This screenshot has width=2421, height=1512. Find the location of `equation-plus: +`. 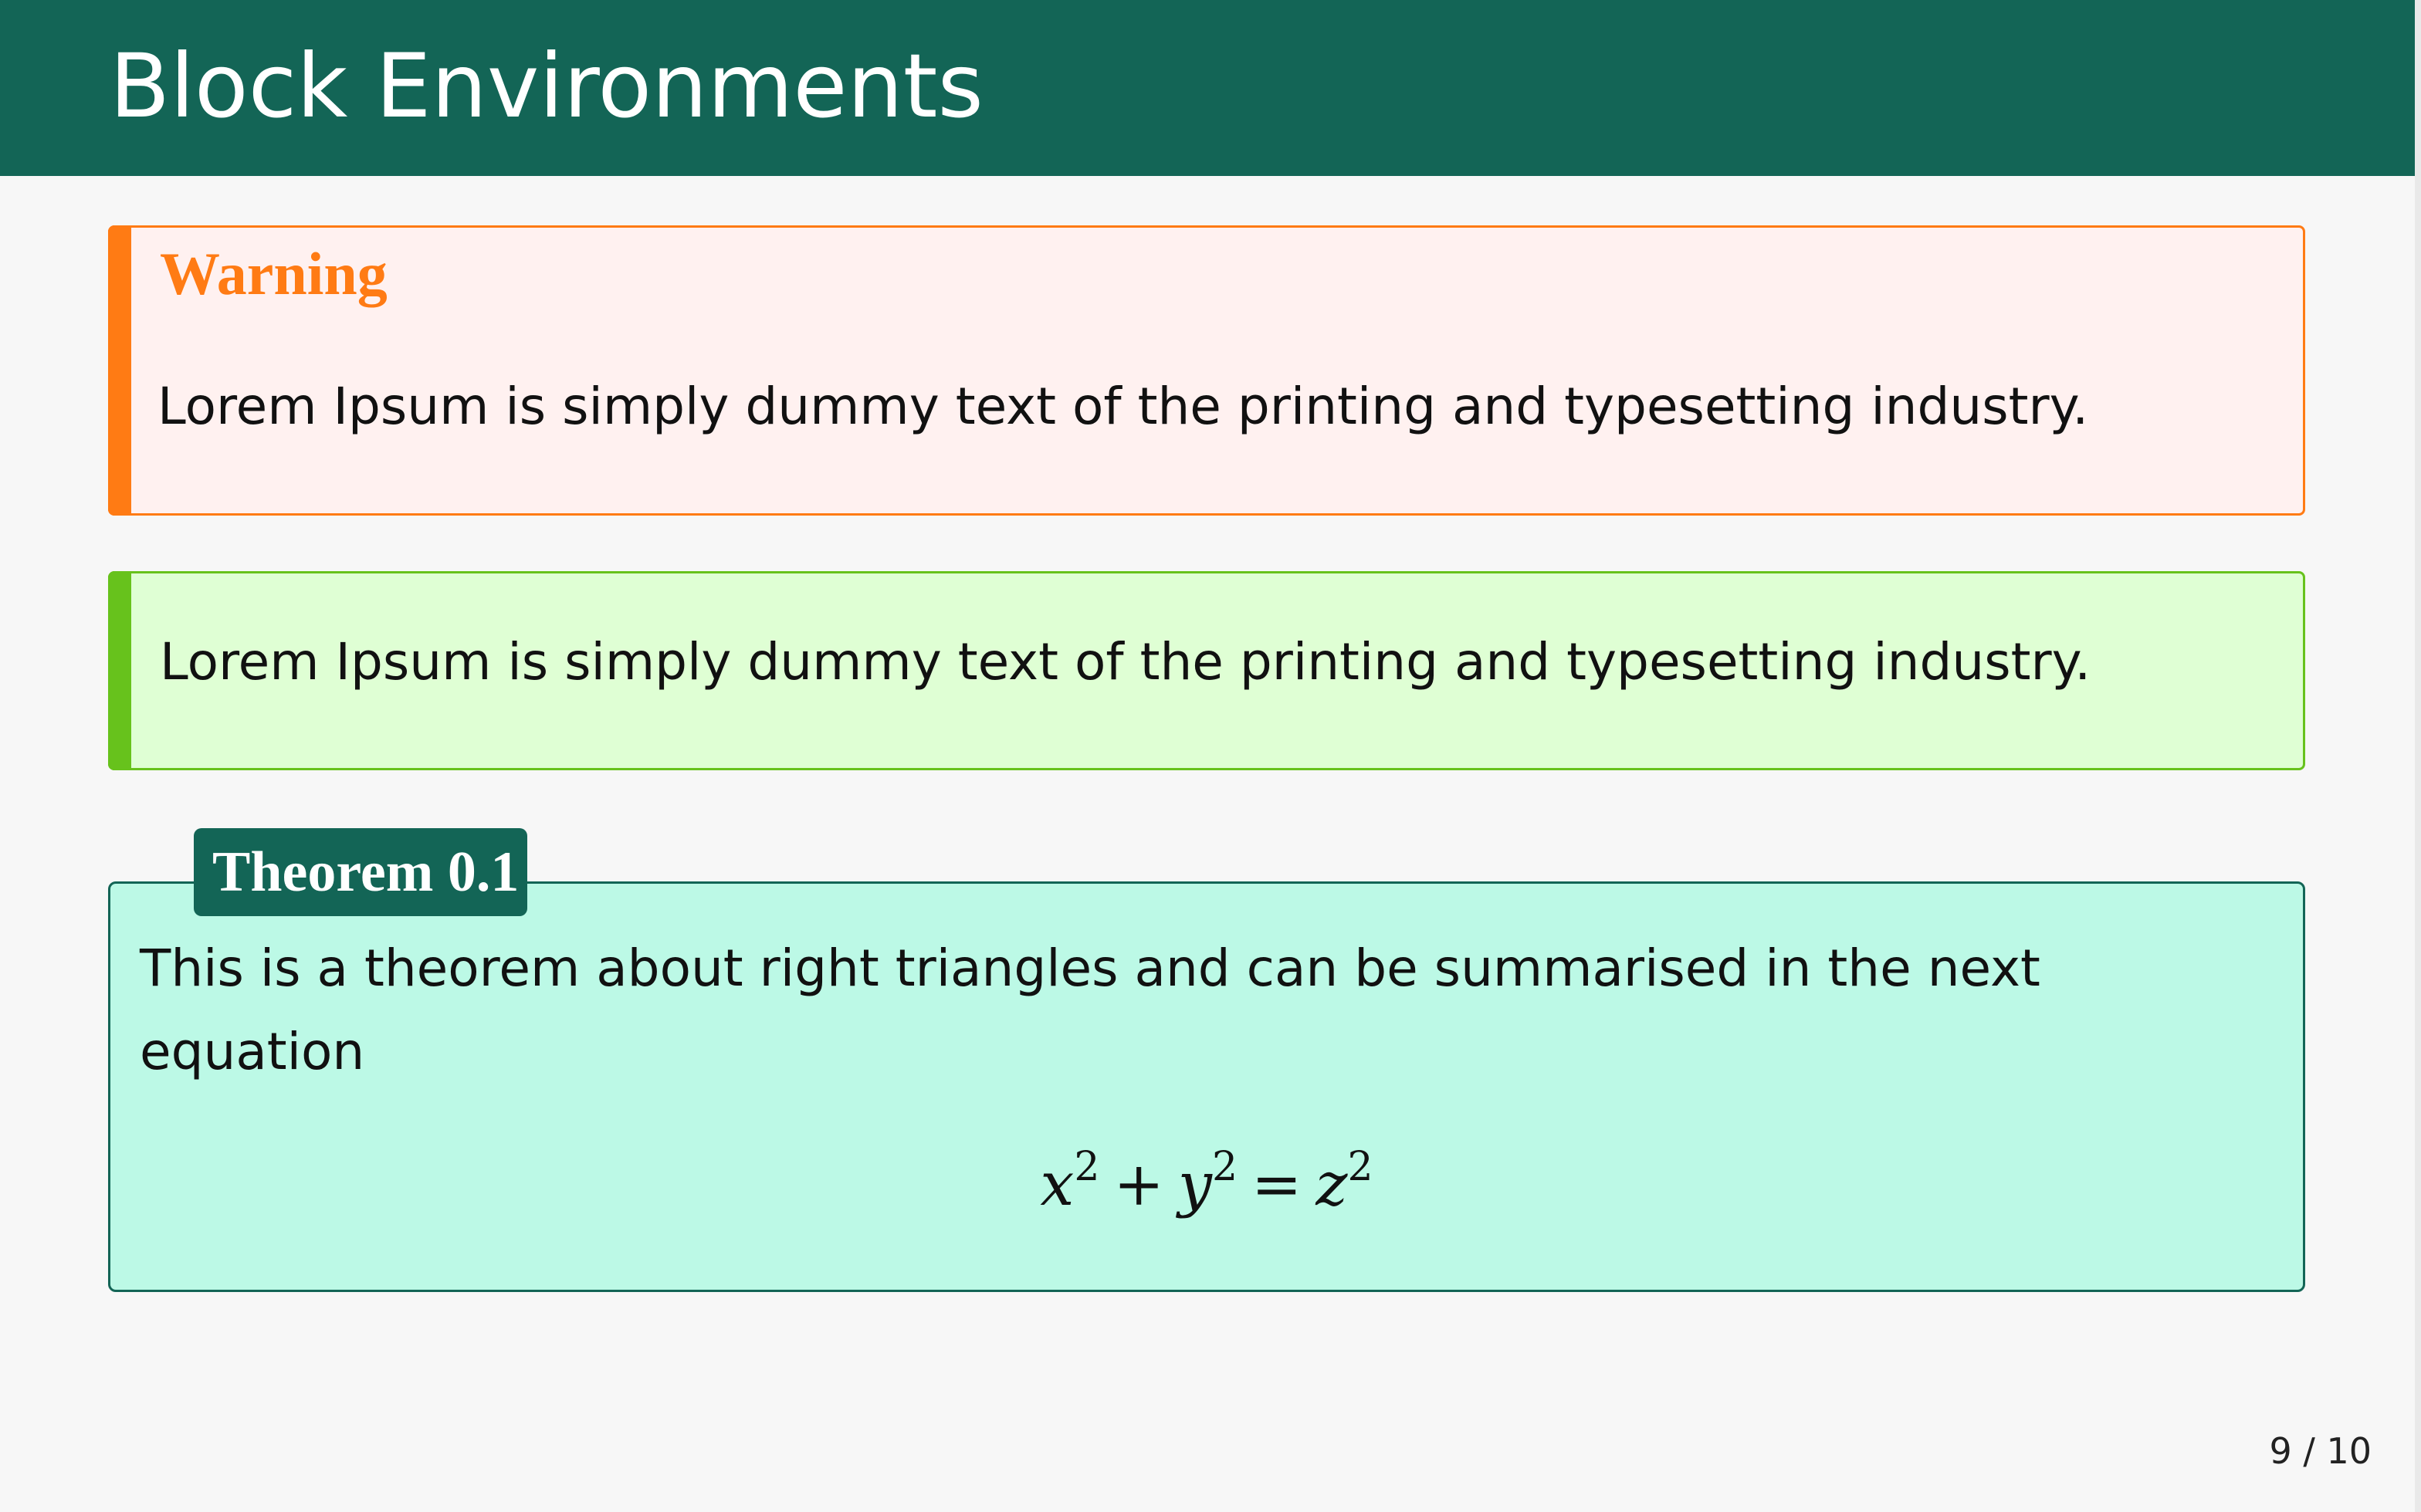

equation-plus: + is located at coordinates (1138, 1184).